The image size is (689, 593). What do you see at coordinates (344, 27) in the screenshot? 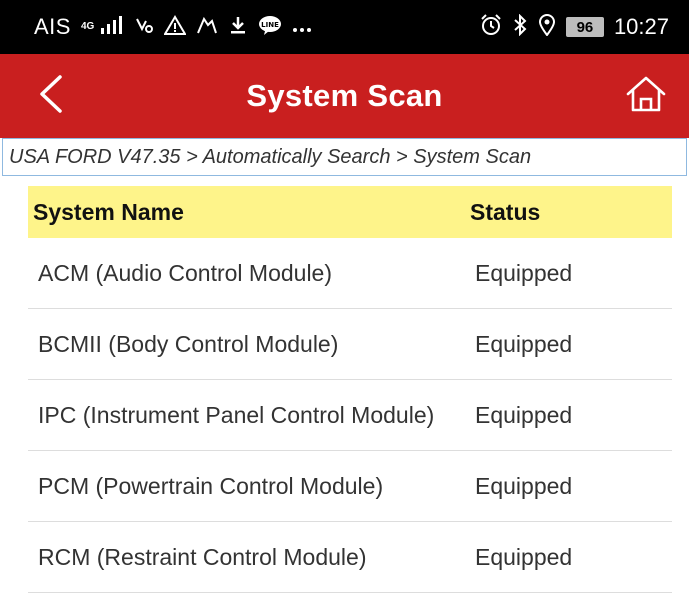
I see `status-bar: AIS 4G LINE 96 10:27` at bounding box center [344, 27].